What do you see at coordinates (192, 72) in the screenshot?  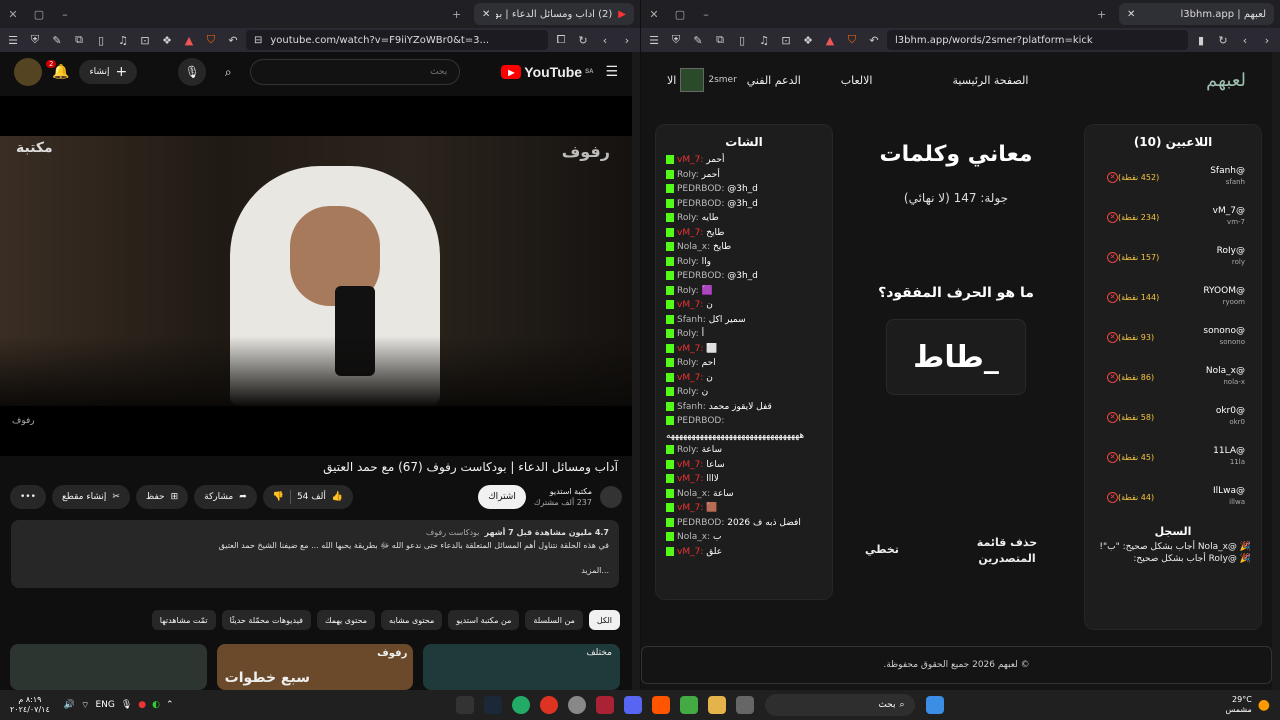 I see `mic-button: 🎙` at bounding box center [192, 72].